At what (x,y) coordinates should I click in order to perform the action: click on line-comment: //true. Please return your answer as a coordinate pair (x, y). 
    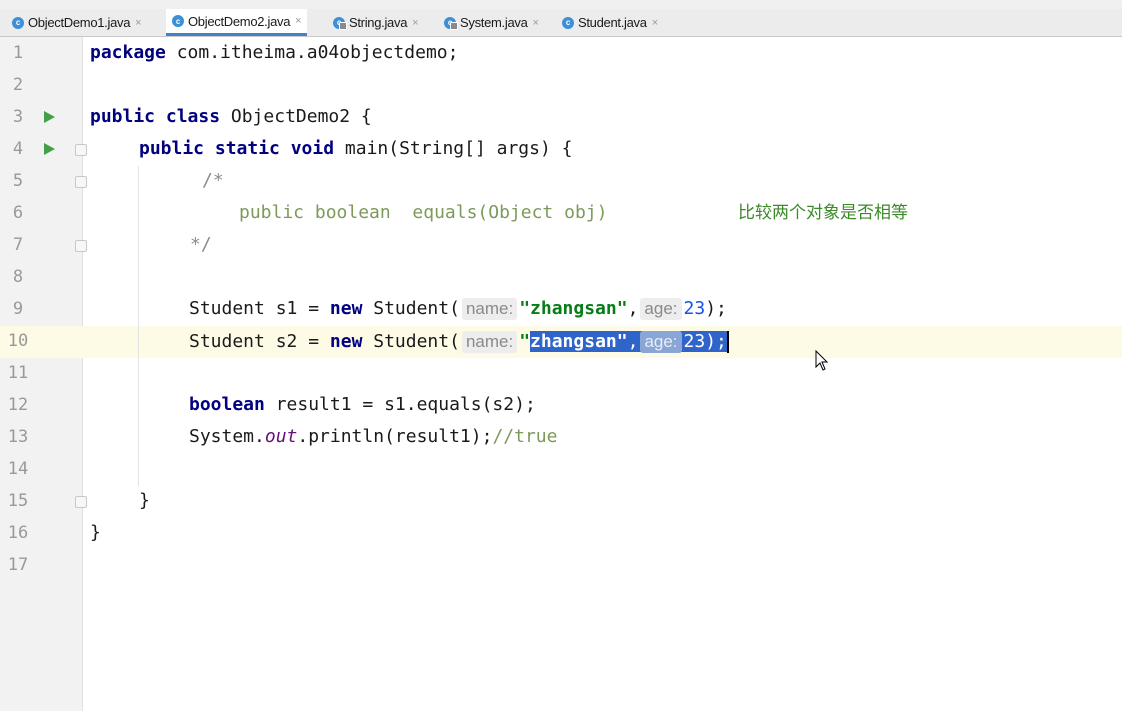
    Looking at the image, I should click on (525, 436).